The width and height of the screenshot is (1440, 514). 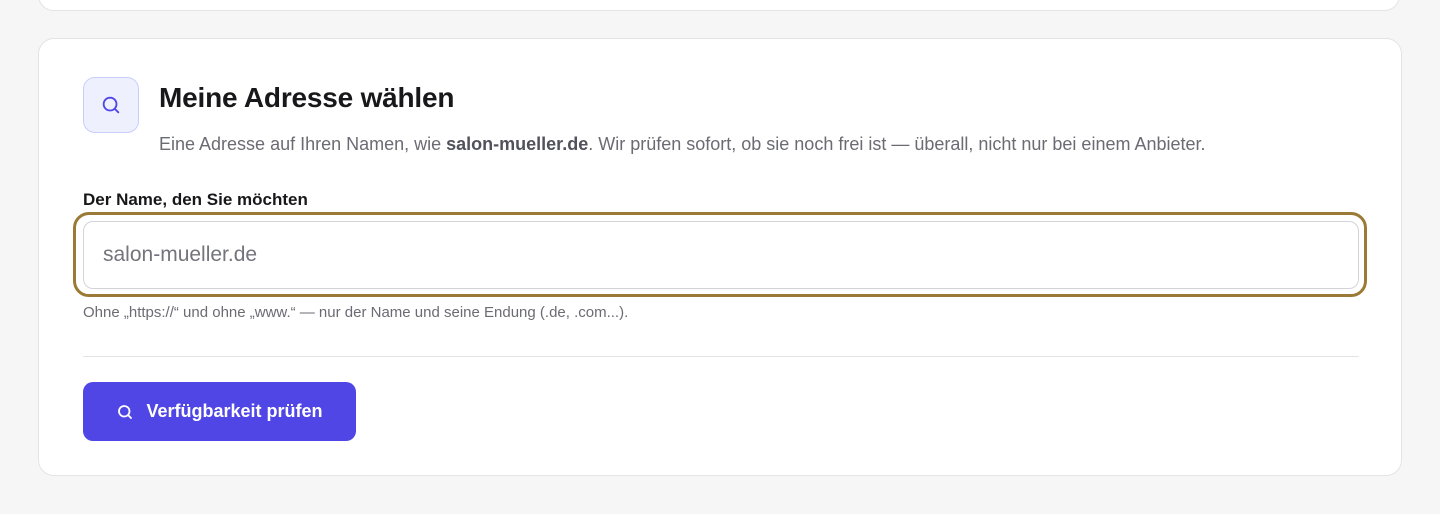 I want to click on previous-card, so click(x=719, y=5).